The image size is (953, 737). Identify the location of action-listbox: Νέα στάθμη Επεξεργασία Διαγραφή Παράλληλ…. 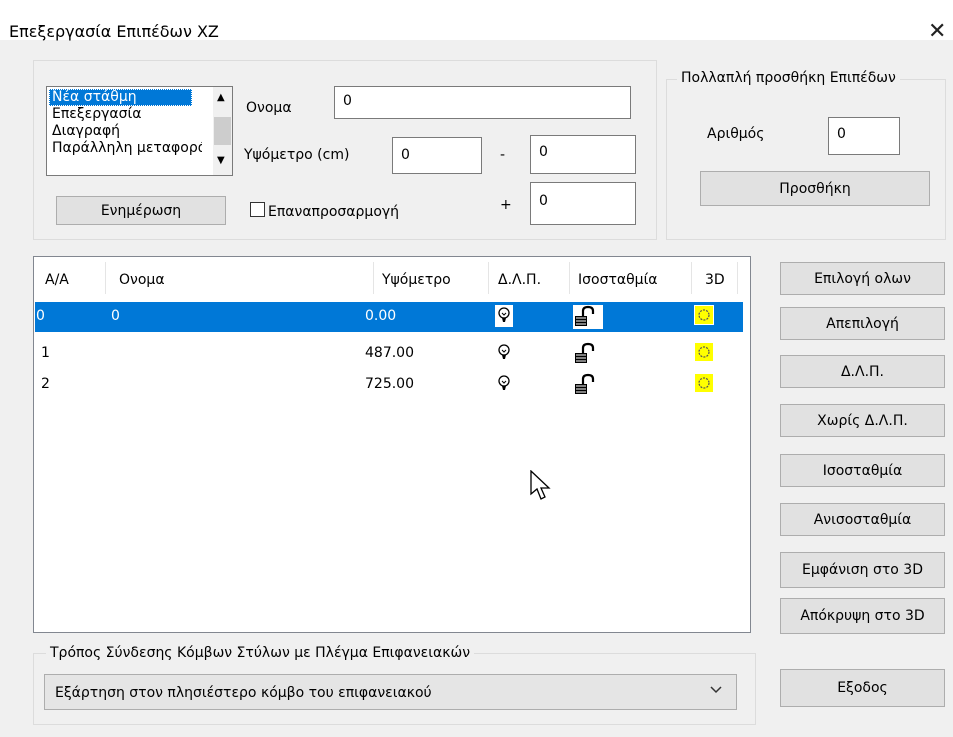
(139, 131).